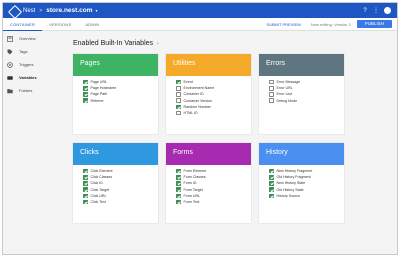  Describe the element at coordinates (28, 77) in the screenshot. I see `sidebar-item-label: Variables` at that location.